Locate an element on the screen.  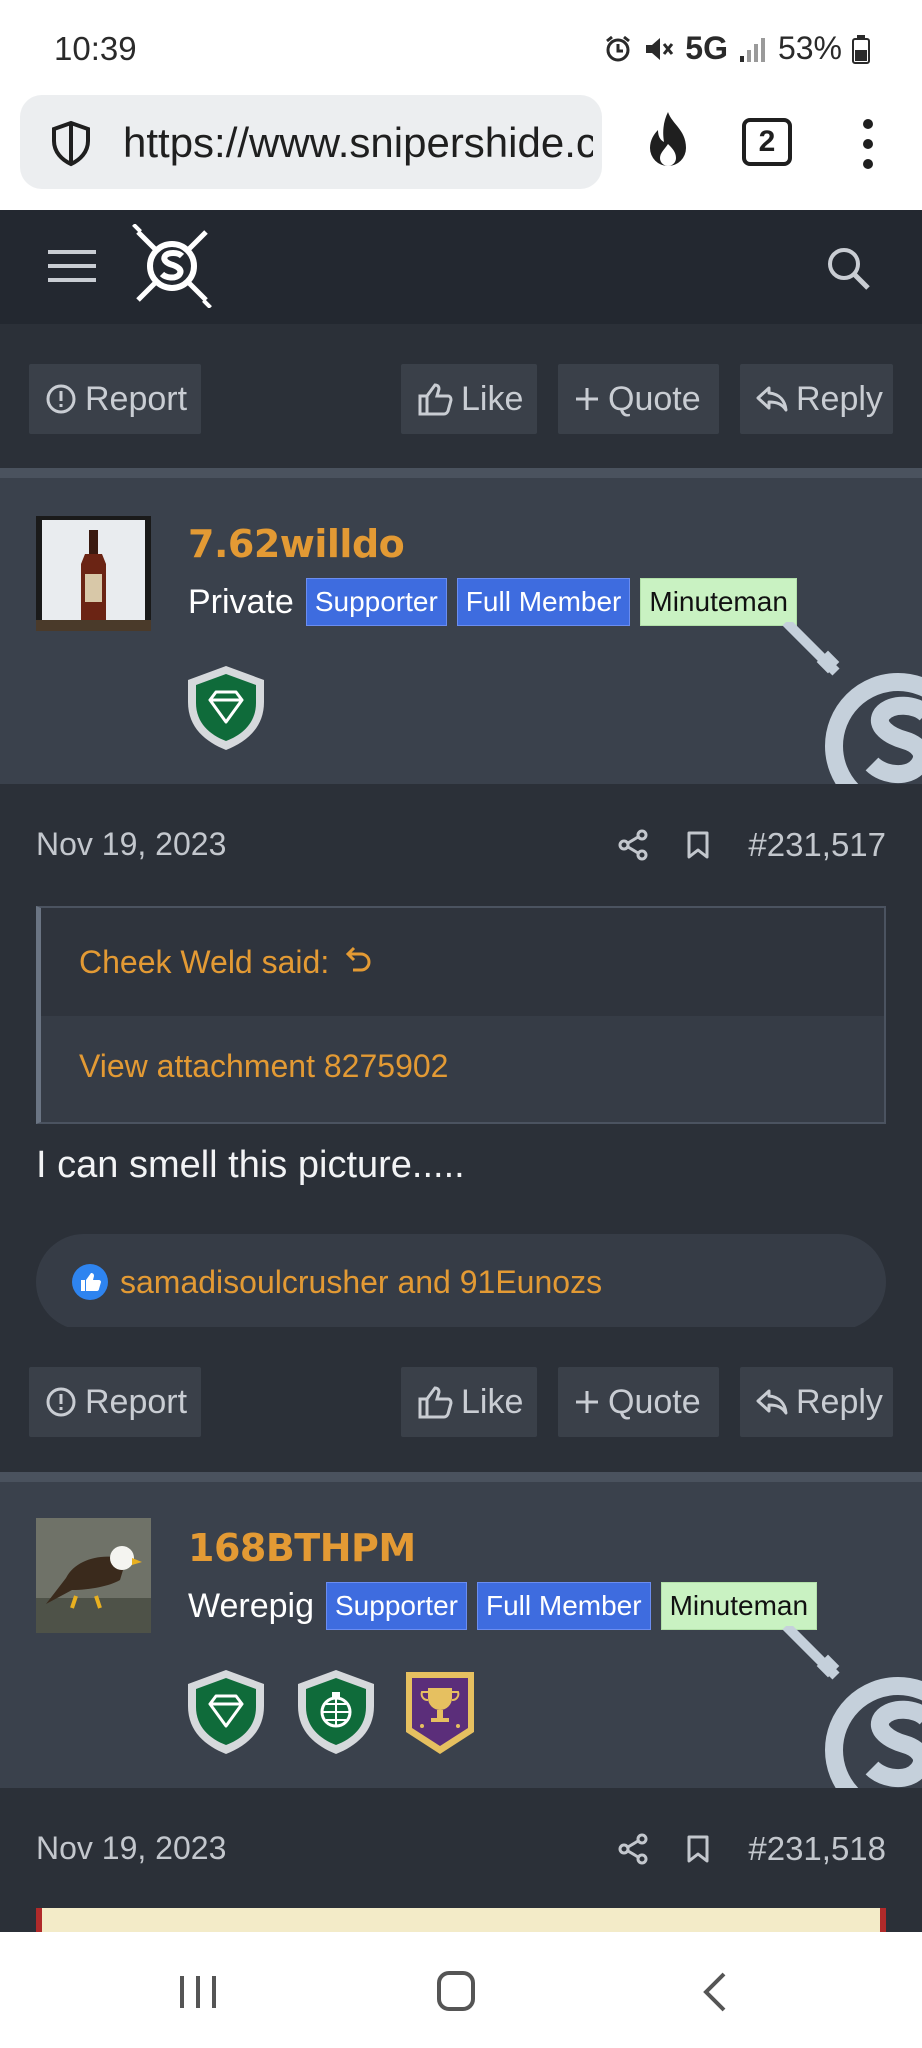
battery-percent: 53% is located at coordinates (809, 48).